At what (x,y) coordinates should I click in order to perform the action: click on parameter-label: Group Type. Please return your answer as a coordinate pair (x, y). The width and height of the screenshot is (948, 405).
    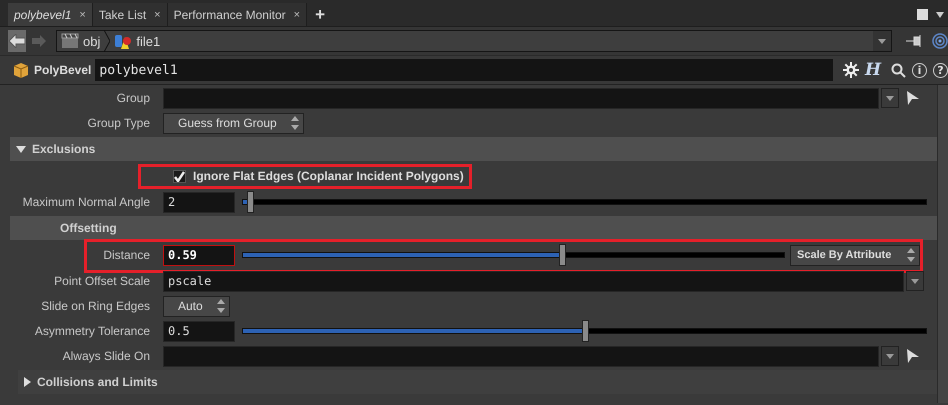
    Looking at the image, I should click on (118, 123).